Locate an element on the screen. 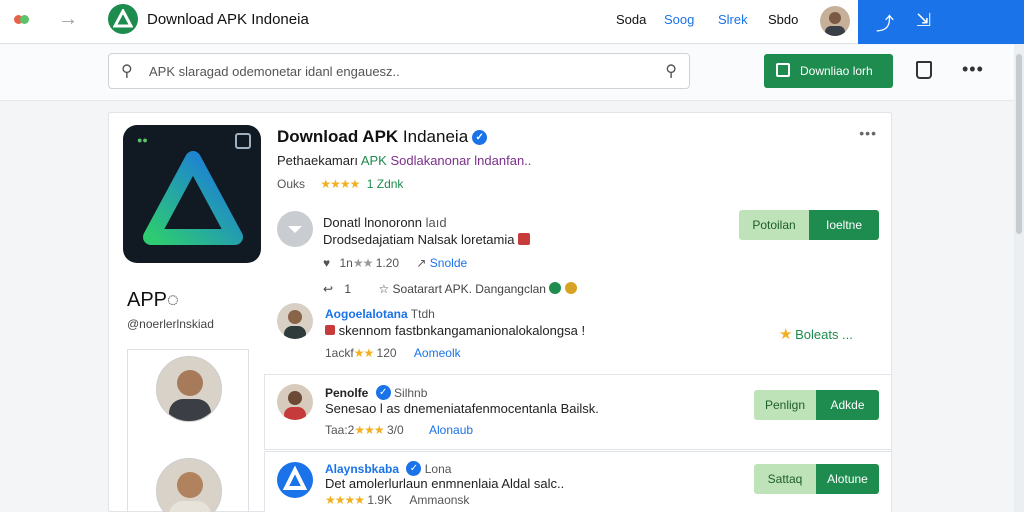 Image resolution: width=1024 pixels, height=512 pixels. reply-text: Soatarart APK. Dangangclan is located at coordinates (469, 289).